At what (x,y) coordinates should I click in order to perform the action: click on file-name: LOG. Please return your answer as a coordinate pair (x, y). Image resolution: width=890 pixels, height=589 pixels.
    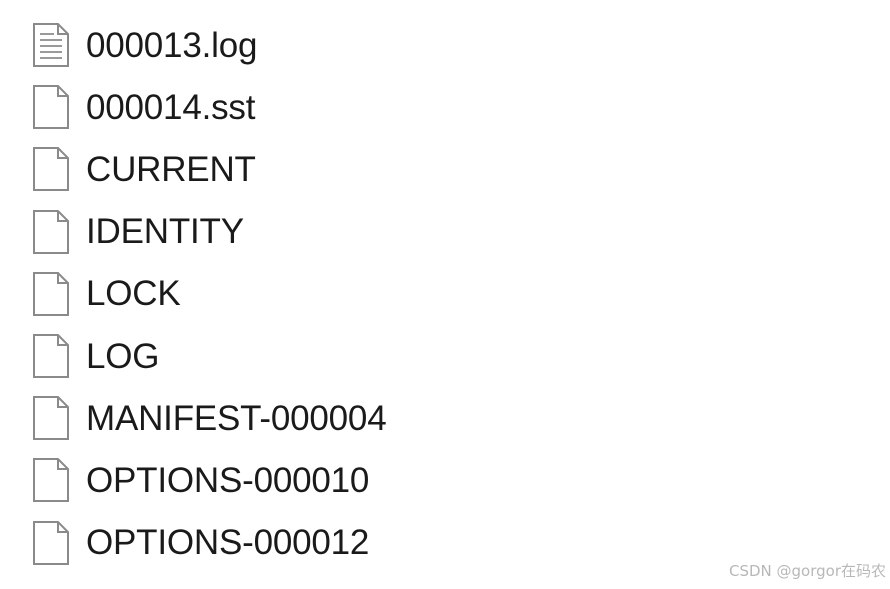
    Looking at the image, I should click on (123, 356).